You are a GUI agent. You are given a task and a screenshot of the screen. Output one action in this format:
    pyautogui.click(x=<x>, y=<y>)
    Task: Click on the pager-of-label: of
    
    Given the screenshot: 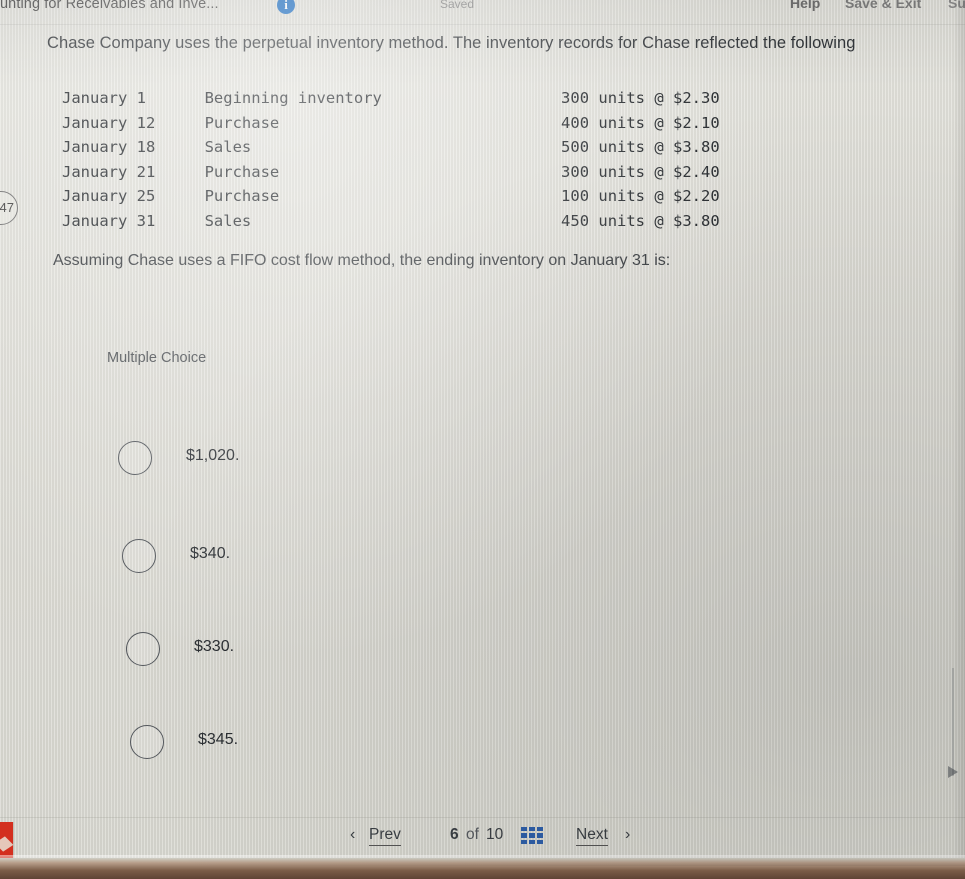 What is the action you would take?
    pyautogui.click(x=472, y=834)
    